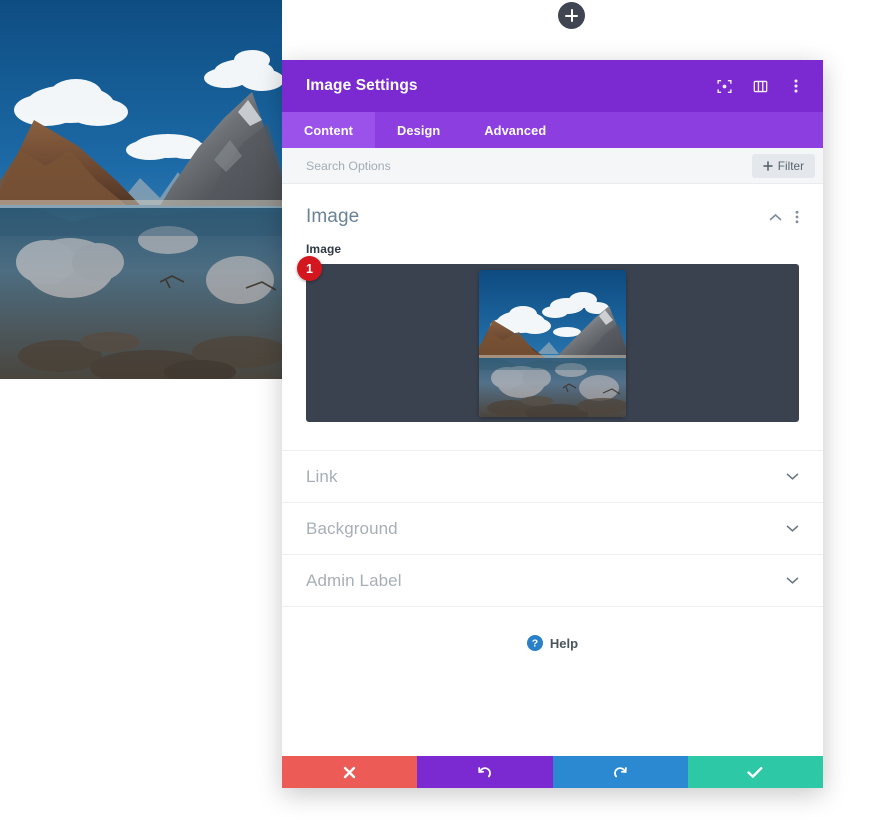 This screenshot has height=829, width=880. I want to click on add-module-button, so click(571, 15).